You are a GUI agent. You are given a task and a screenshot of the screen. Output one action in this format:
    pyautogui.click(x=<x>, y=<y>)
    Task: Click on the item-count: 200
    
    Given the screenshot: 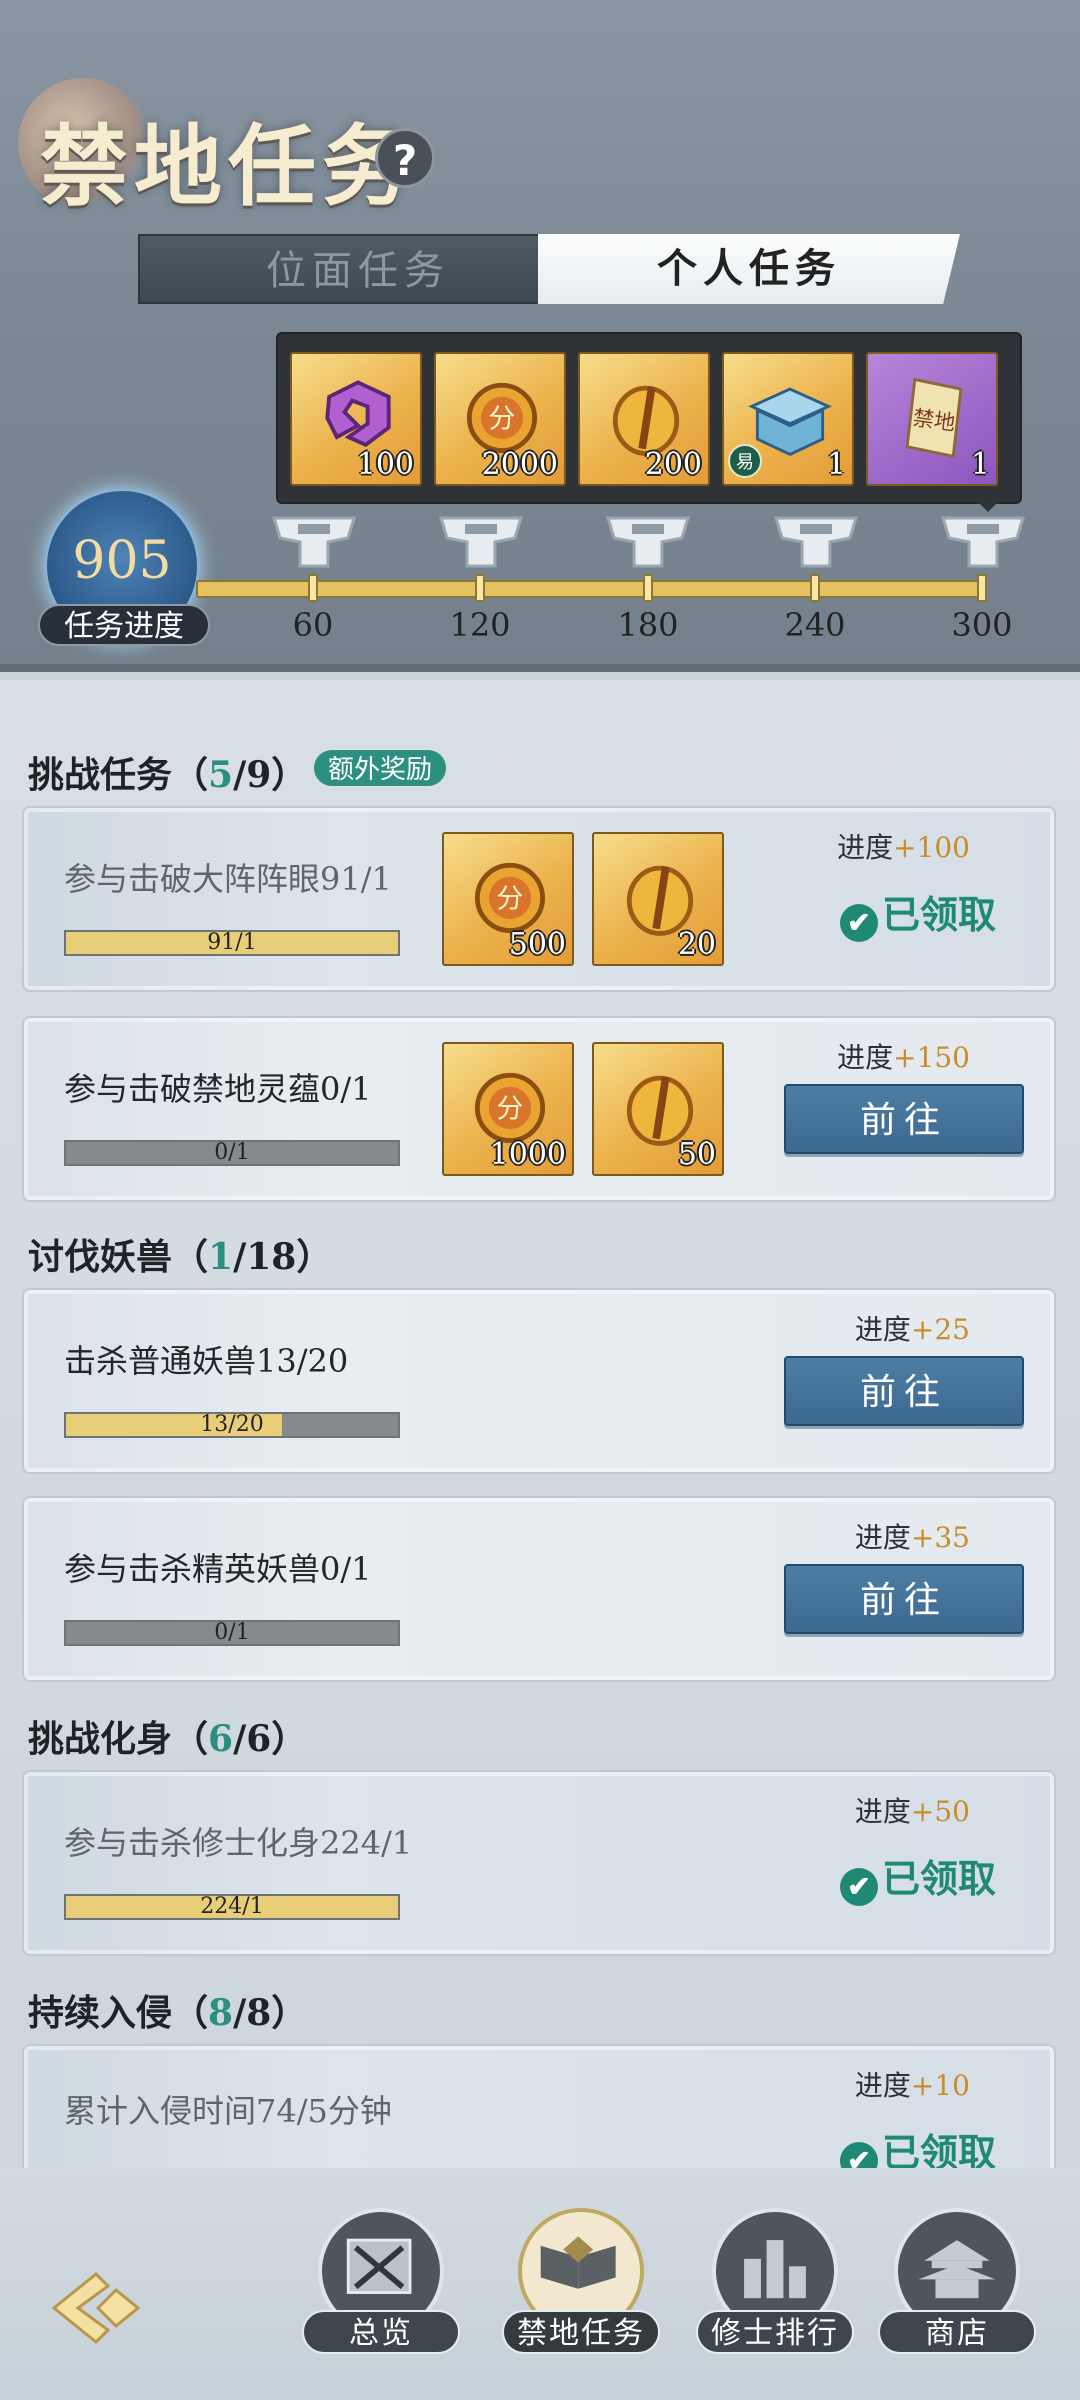 What is the action you would take?
    pyautogui.click(x=673, y=464)
    